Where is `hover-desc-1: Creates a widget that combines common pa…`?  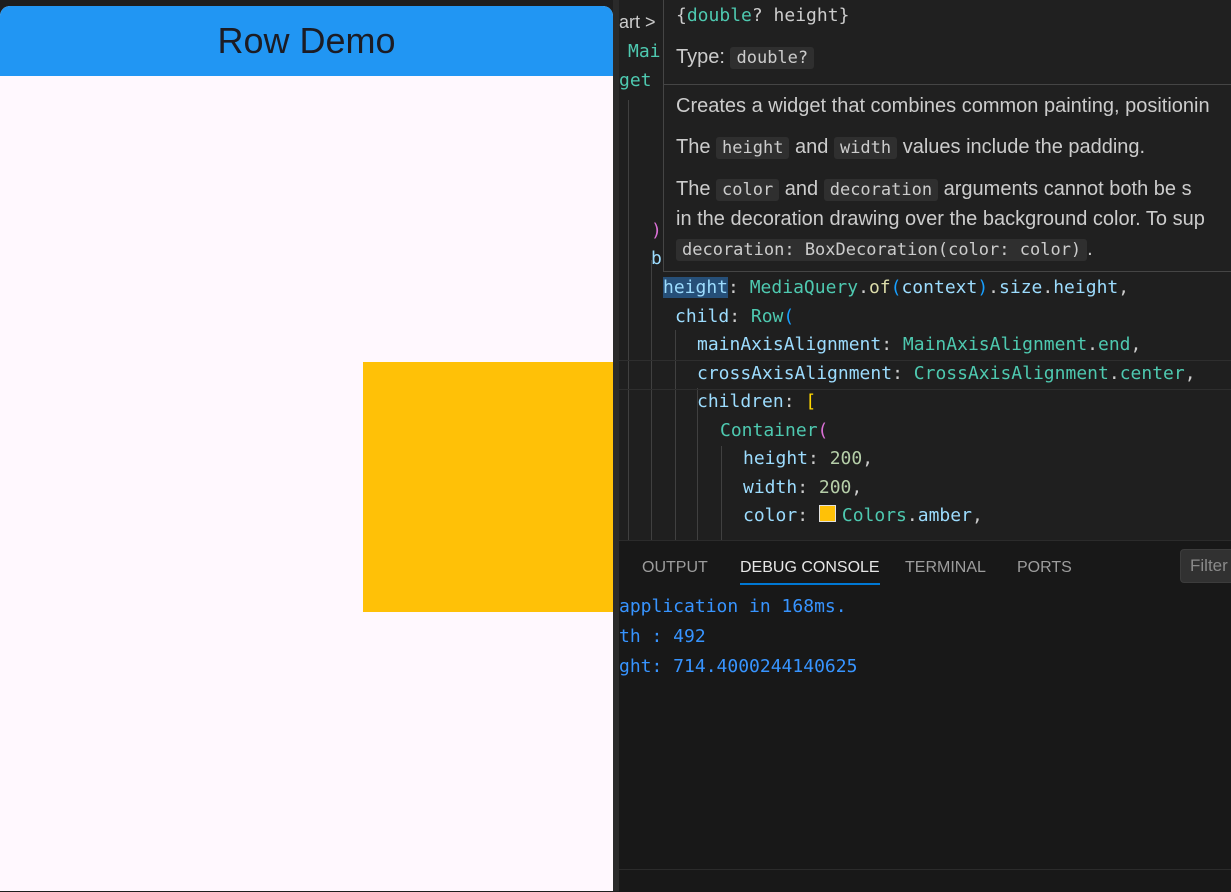 hover-desc-1: Creates a widget that combines common pa… is located at coordinates (943, 106).